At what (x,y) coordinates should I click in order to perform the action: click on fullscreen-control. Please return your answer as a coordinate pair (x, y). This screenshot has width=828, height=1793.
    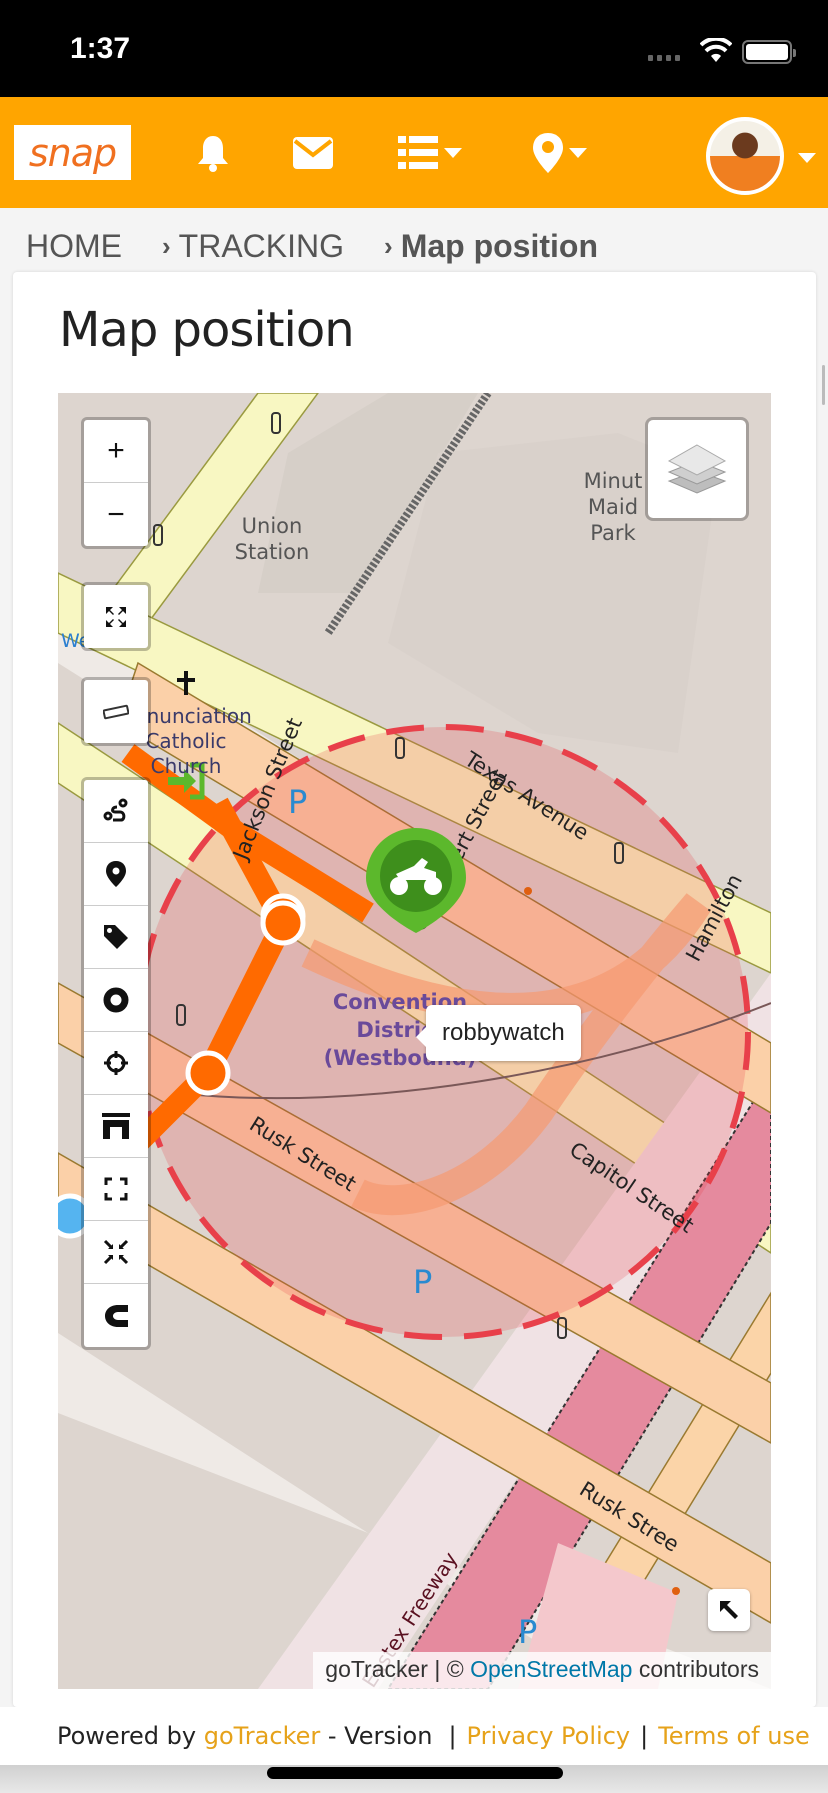
    Looking at the image, I should click on (116, 616).